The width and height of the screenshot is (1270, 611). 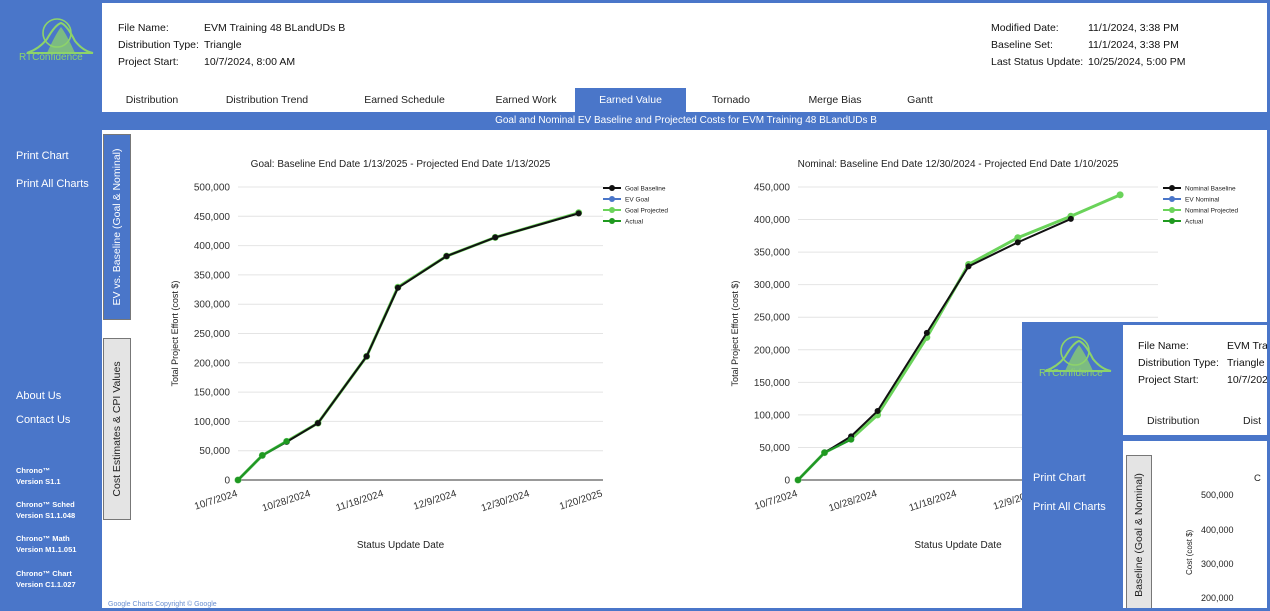 I want to click on overlay-vtab-label: Baseline (Goal & Nominal), so click(x=1139, y=535).